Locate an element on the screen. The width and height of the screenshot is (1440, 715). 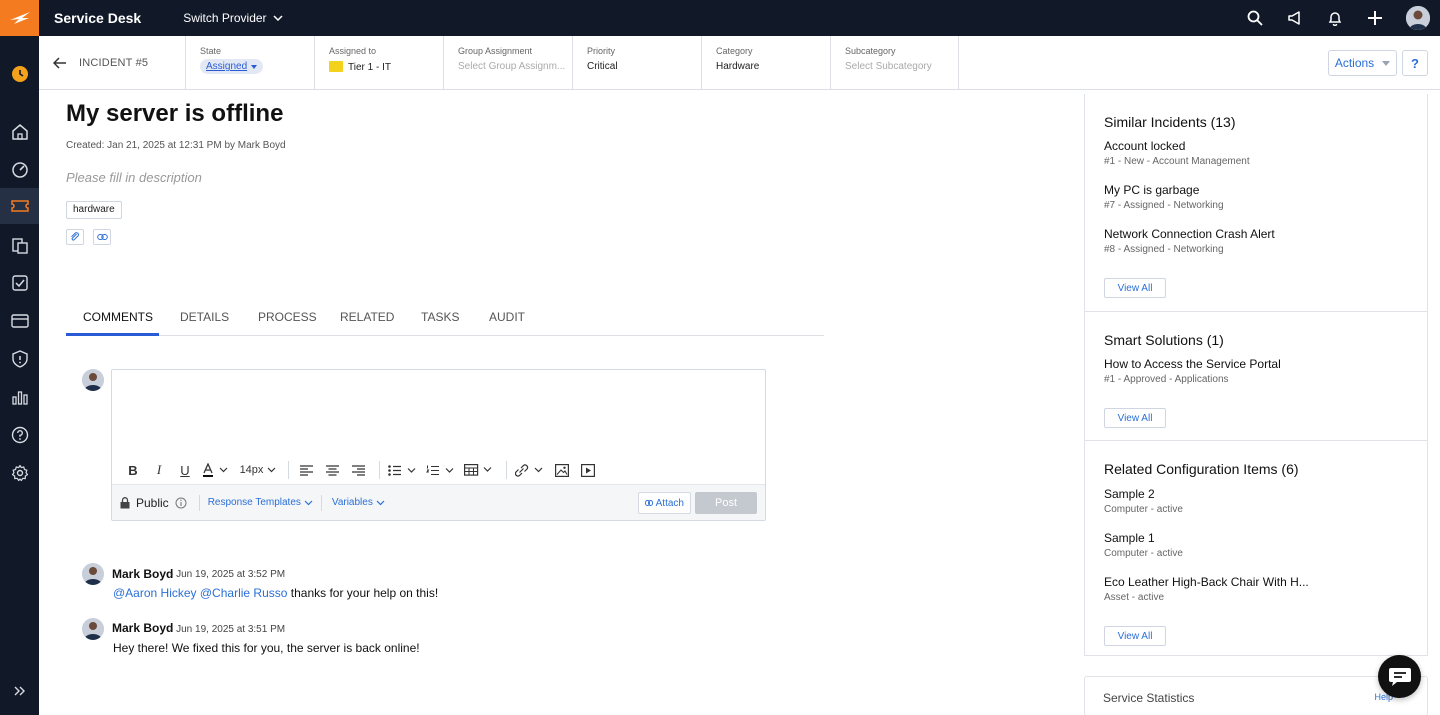
tab-tasks: TASKS is located at coordinates (434, 323).